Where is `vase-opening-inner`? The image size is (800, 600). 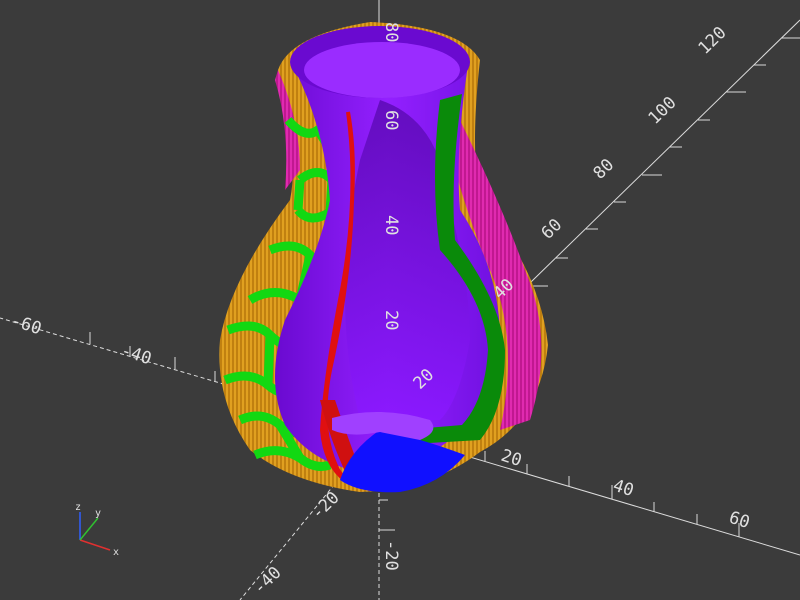 vase-opening-inner is located at coordinates (382, 70).